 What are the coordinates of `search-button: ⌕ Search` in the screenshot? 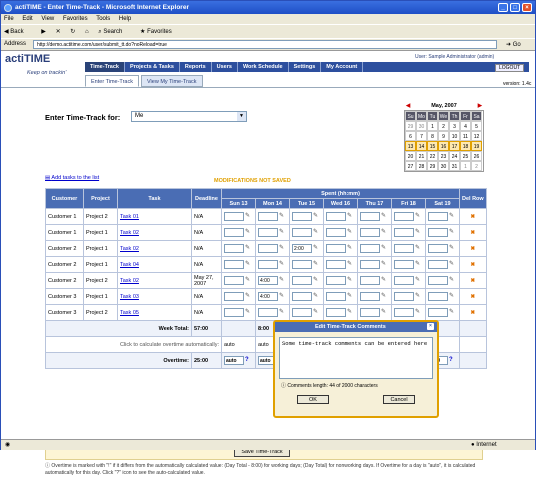 It's located at (114, 32).